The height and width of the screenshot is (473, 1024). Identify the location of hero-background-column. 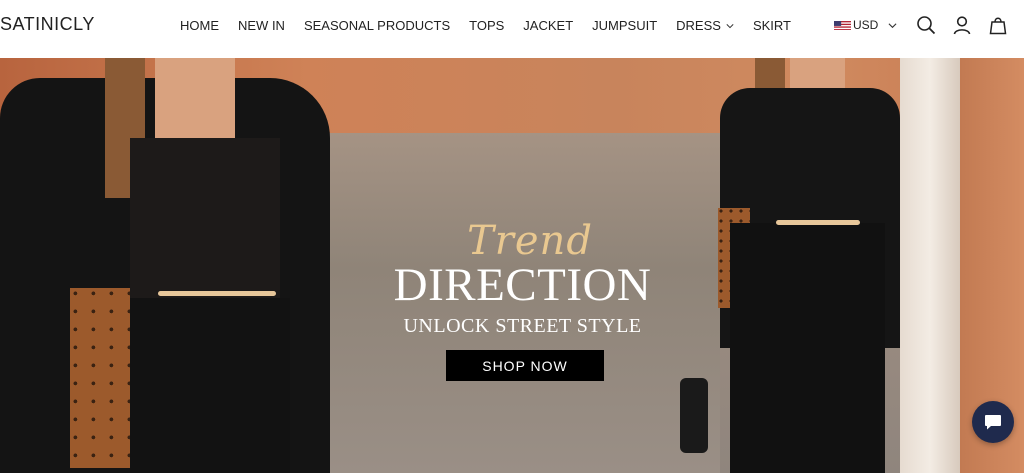
(930, 265).